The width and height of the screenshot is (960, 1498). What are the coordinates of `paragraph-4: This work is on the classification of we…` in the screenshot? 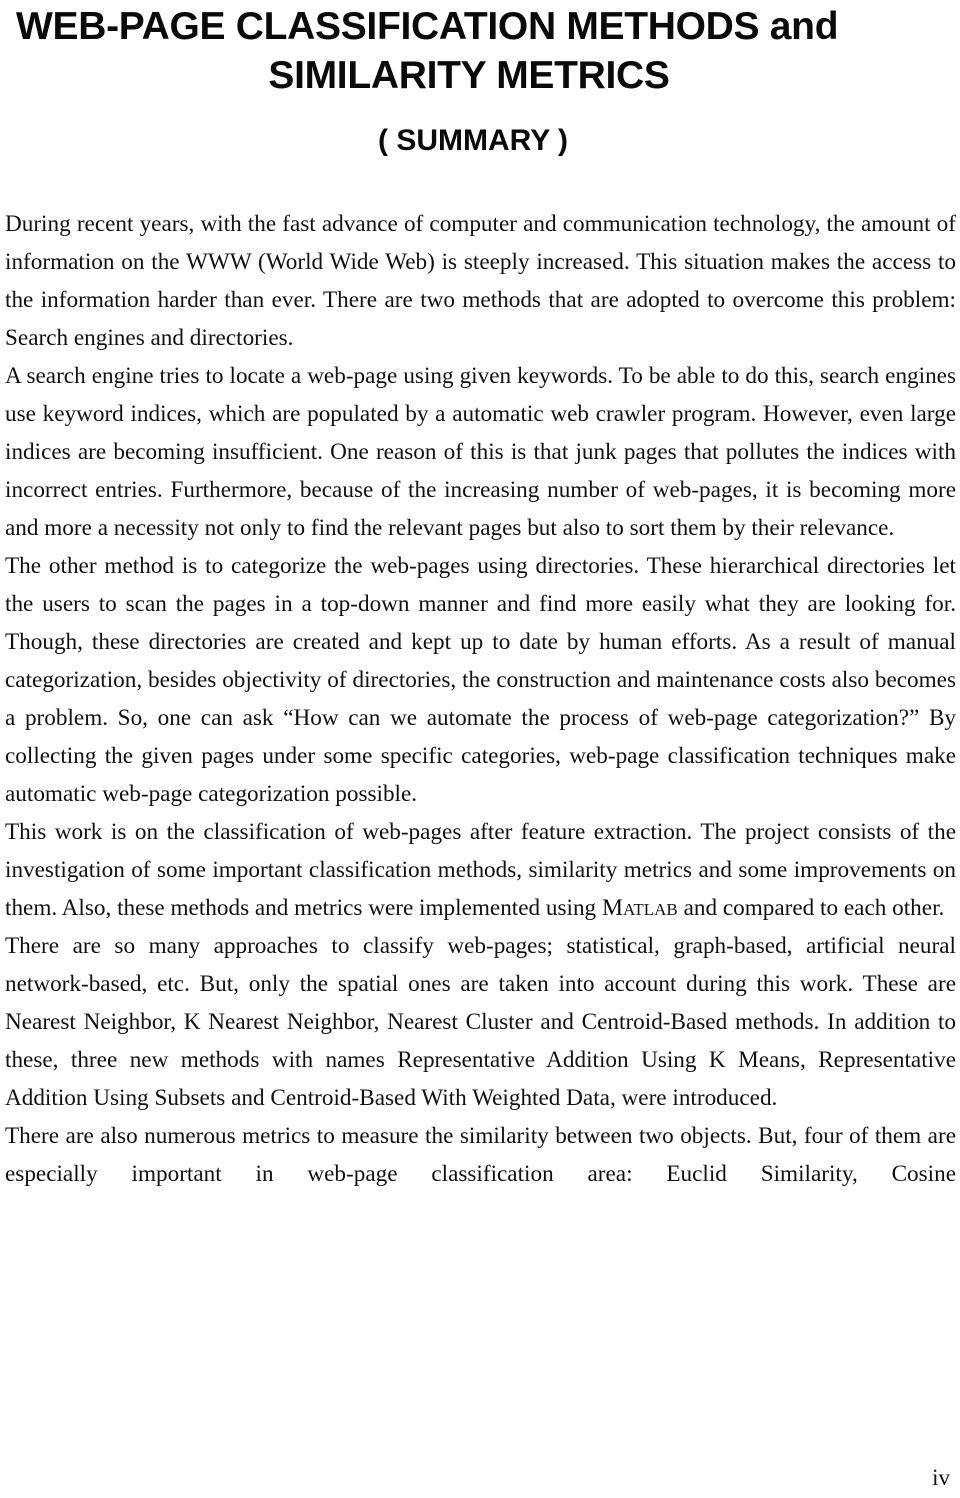 It's located at (480, 870).